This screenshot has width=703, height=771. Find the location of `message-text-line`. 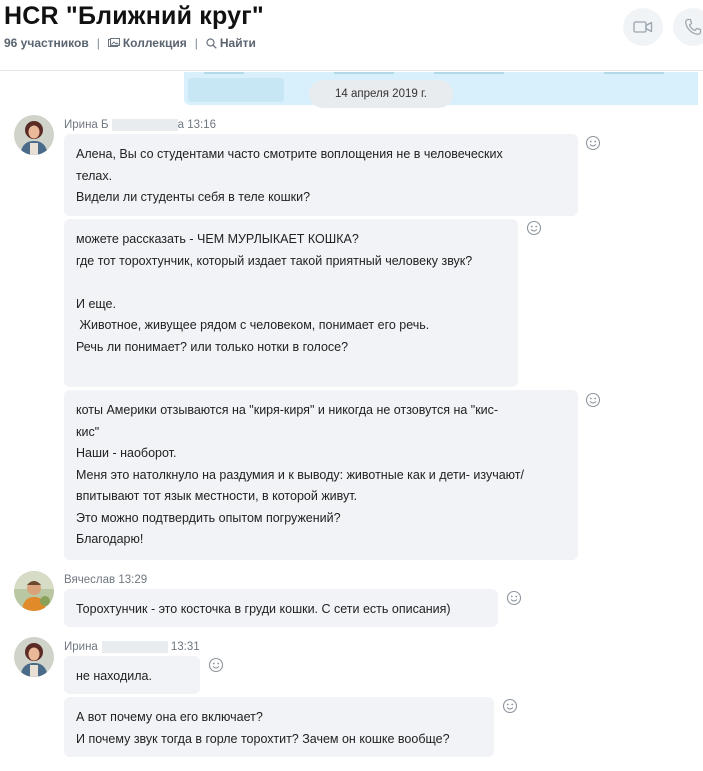

message-text-line is located at coordinates (291, 283).